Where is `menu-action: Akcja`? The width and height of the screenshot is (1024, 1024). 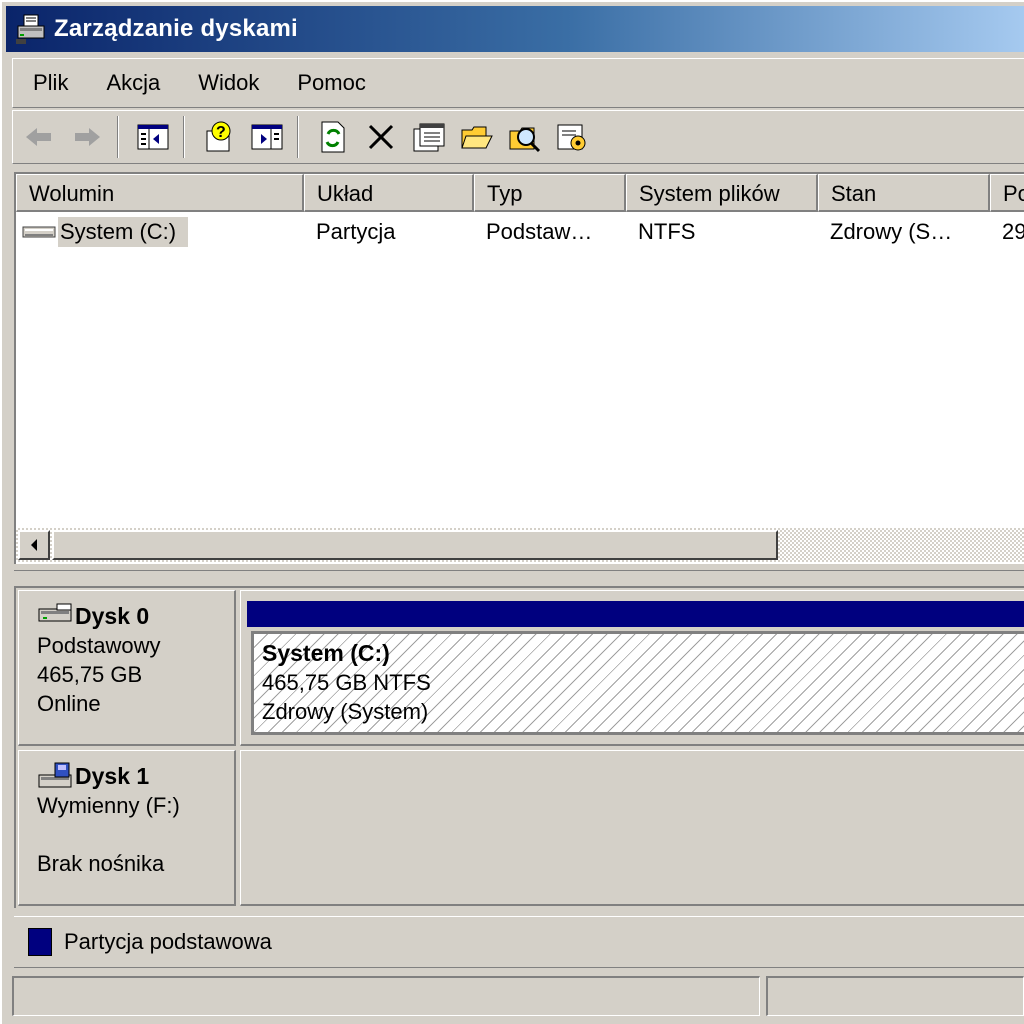
menu-action: Akcja is located at coordinates (132, 83).